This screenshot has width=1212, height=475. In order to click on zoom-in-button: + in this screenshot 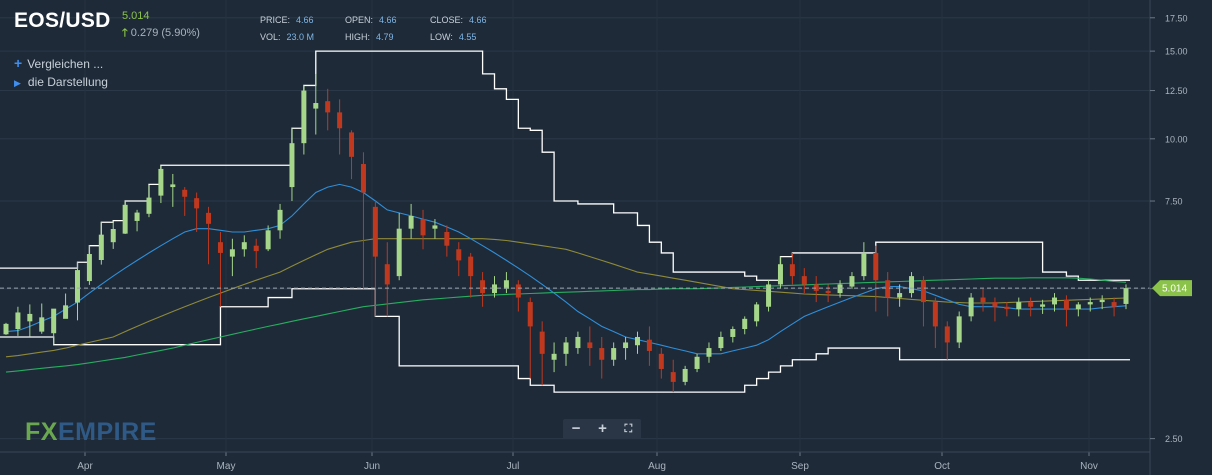, I will do `click(602, 429)`.